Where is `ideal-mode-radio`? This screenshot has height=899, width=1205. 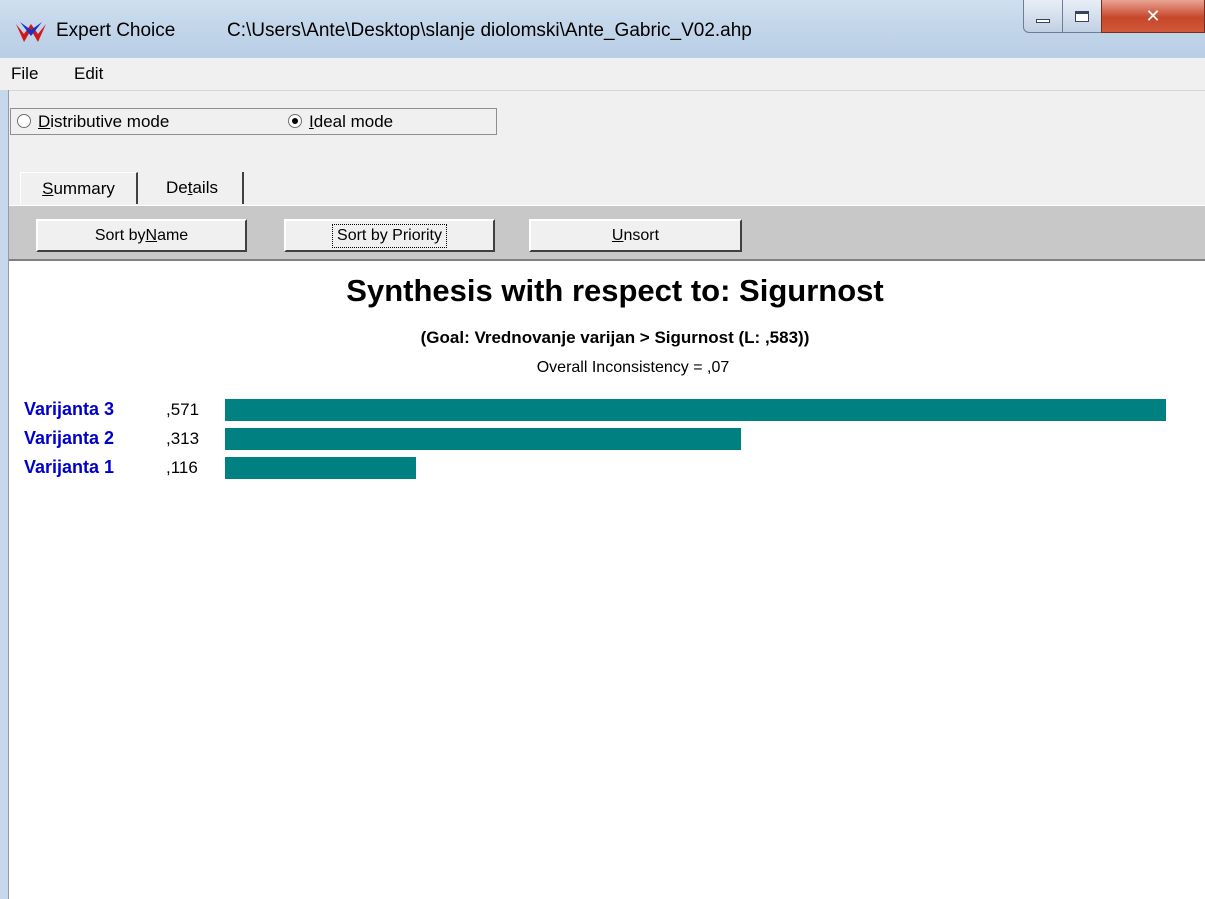
ideal-mode-radio is located at coordinates (295, 121).